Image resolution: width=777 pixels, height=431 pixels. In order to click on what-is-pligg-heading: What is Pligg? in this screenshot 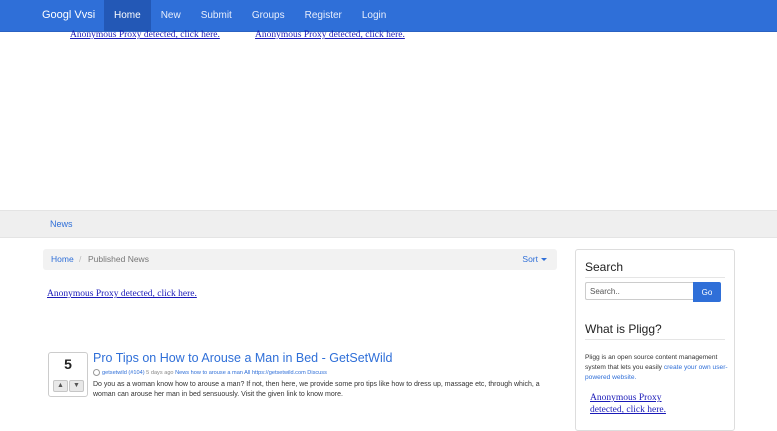, I will do `click(623, 329)`.